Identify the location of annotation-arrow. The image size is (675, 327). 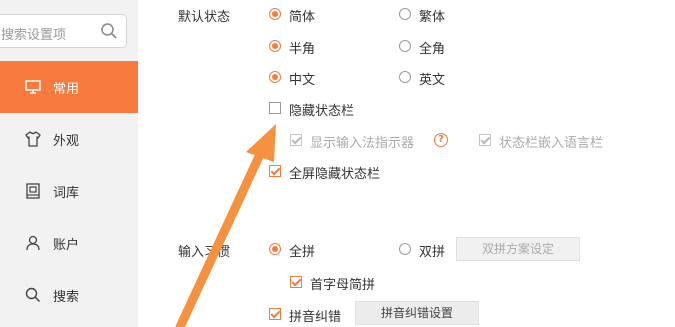
(225, 225).